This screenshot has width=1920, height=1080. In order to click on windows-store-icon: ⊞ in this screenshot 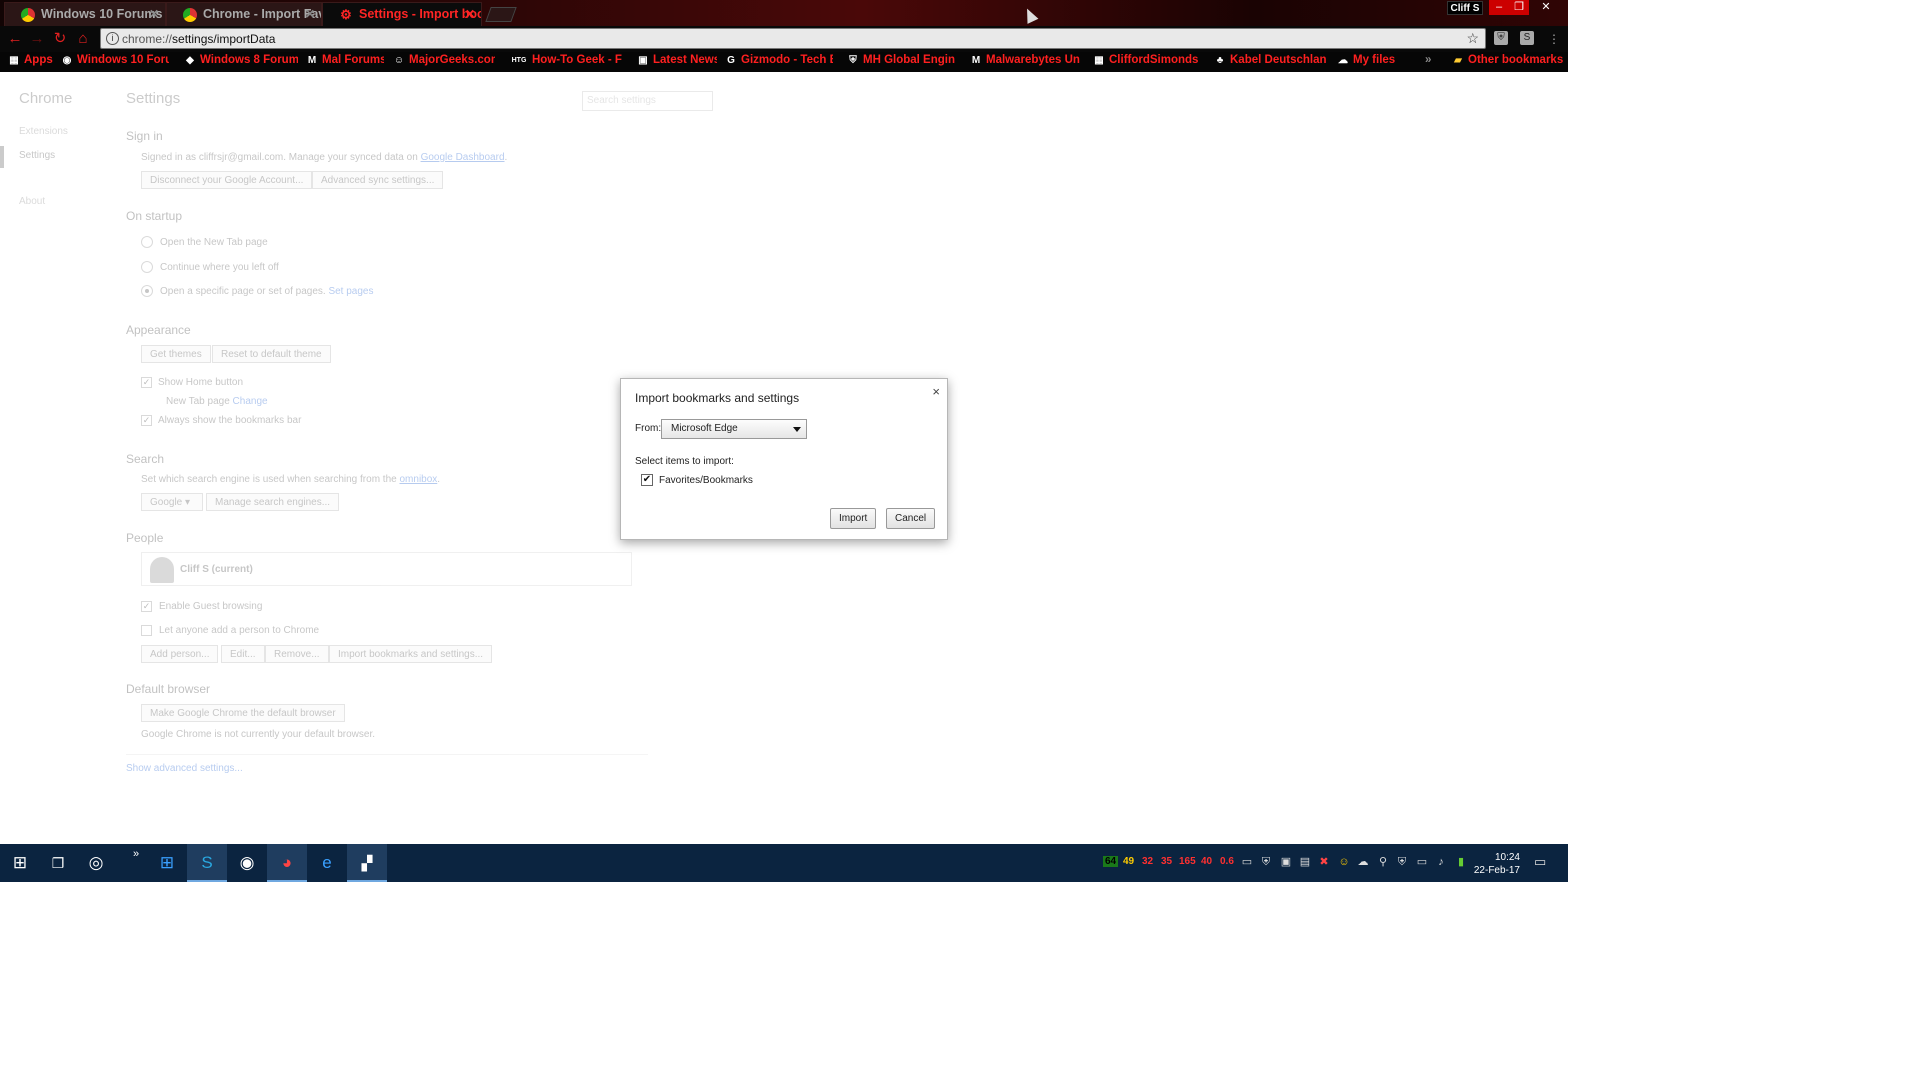, I will do `click(167, 863)`.